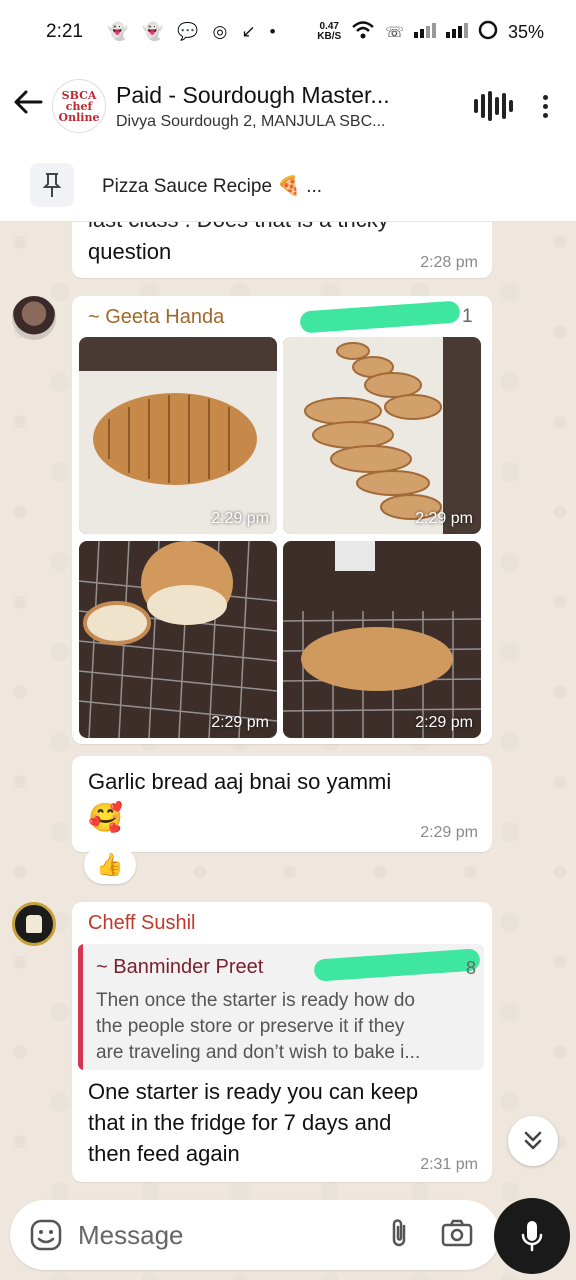  Describe the element at coordinates (52, 185) in the screenshot. I see `pin-icon` at that location.